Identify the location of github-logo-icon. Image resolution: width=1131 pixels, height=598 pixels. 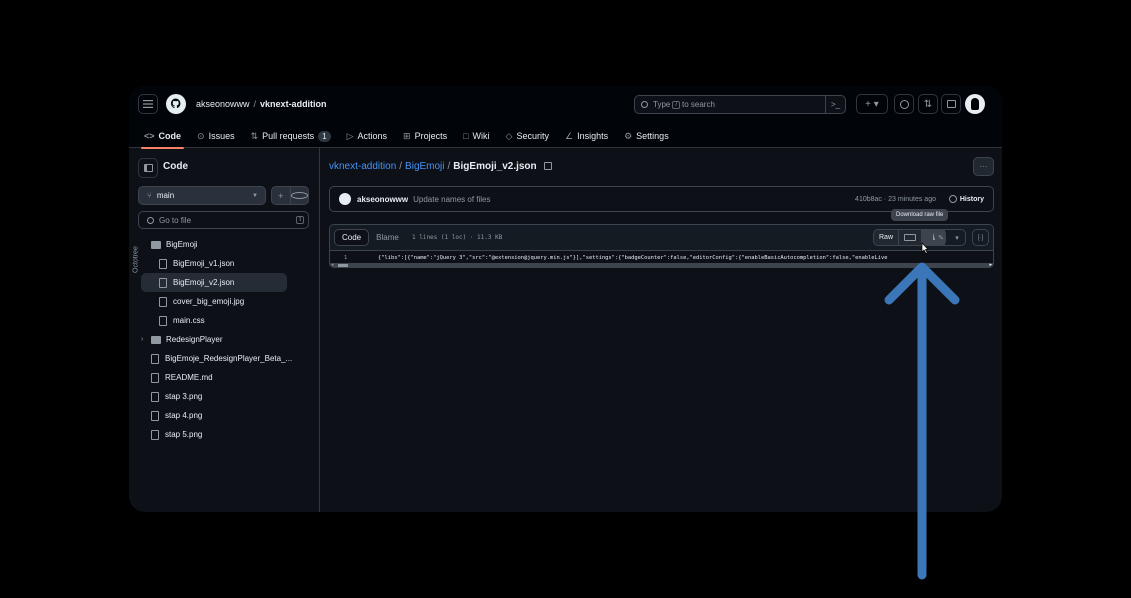
(176, 104).